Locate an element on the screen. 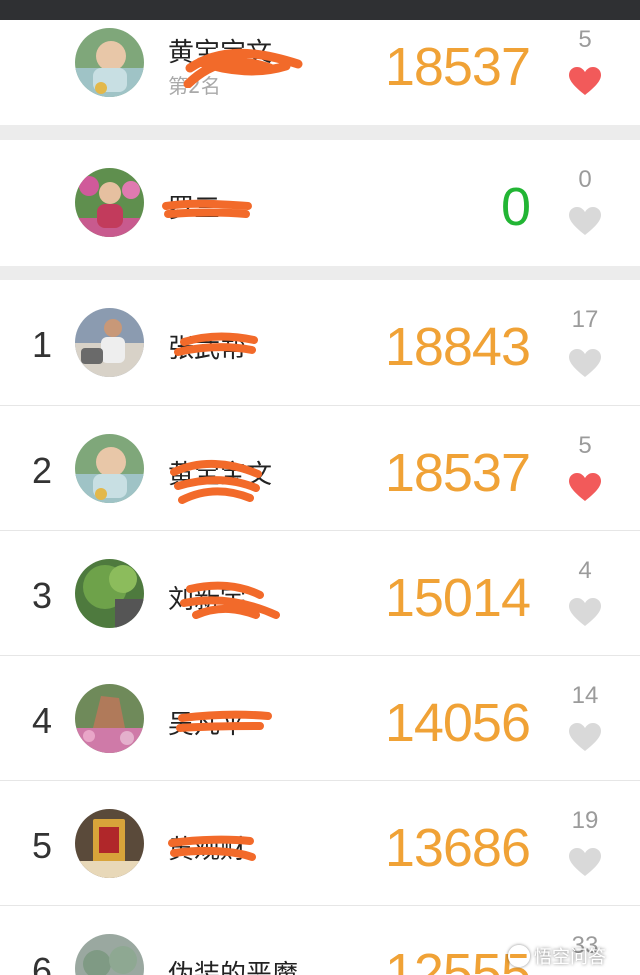  watermark: 悟空问答 is located at coordinates (557, 956).